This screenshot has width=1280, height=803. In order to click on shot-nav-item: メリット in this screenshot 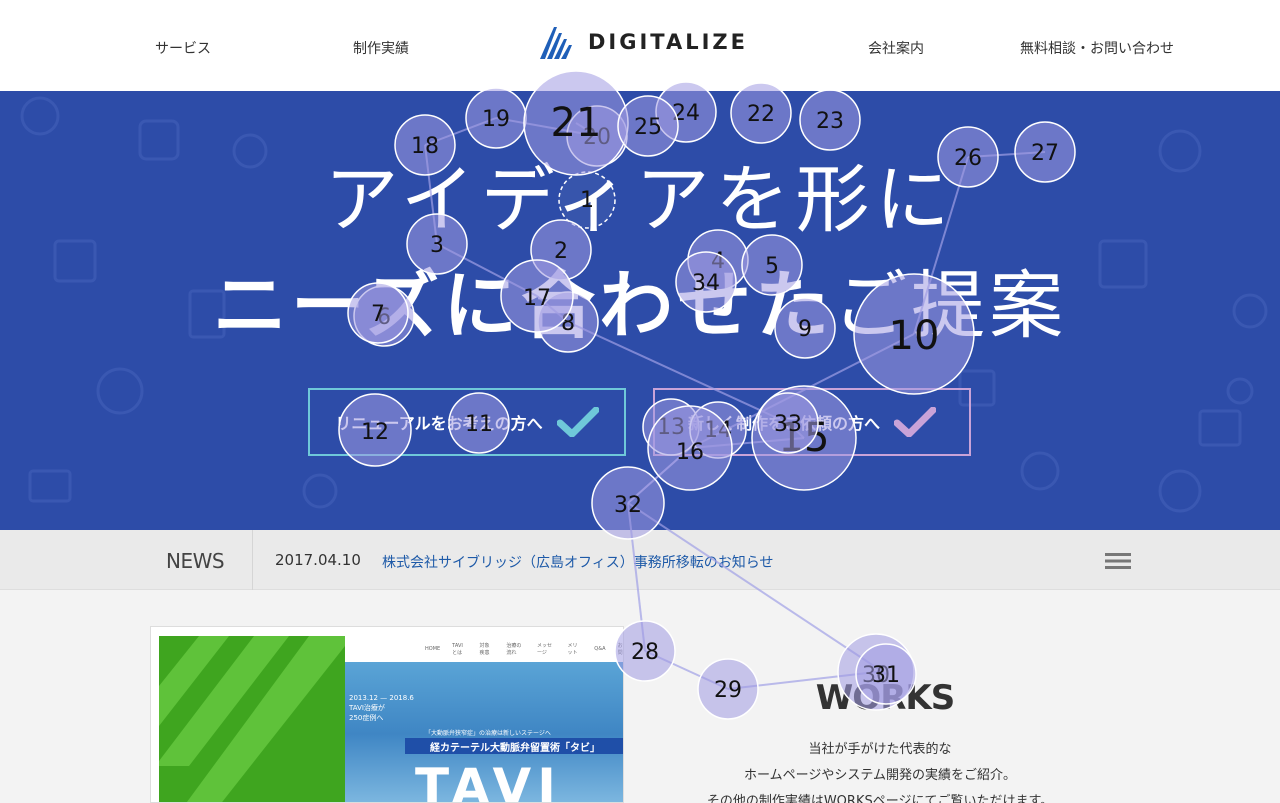, I will do `click(572, 649)`.